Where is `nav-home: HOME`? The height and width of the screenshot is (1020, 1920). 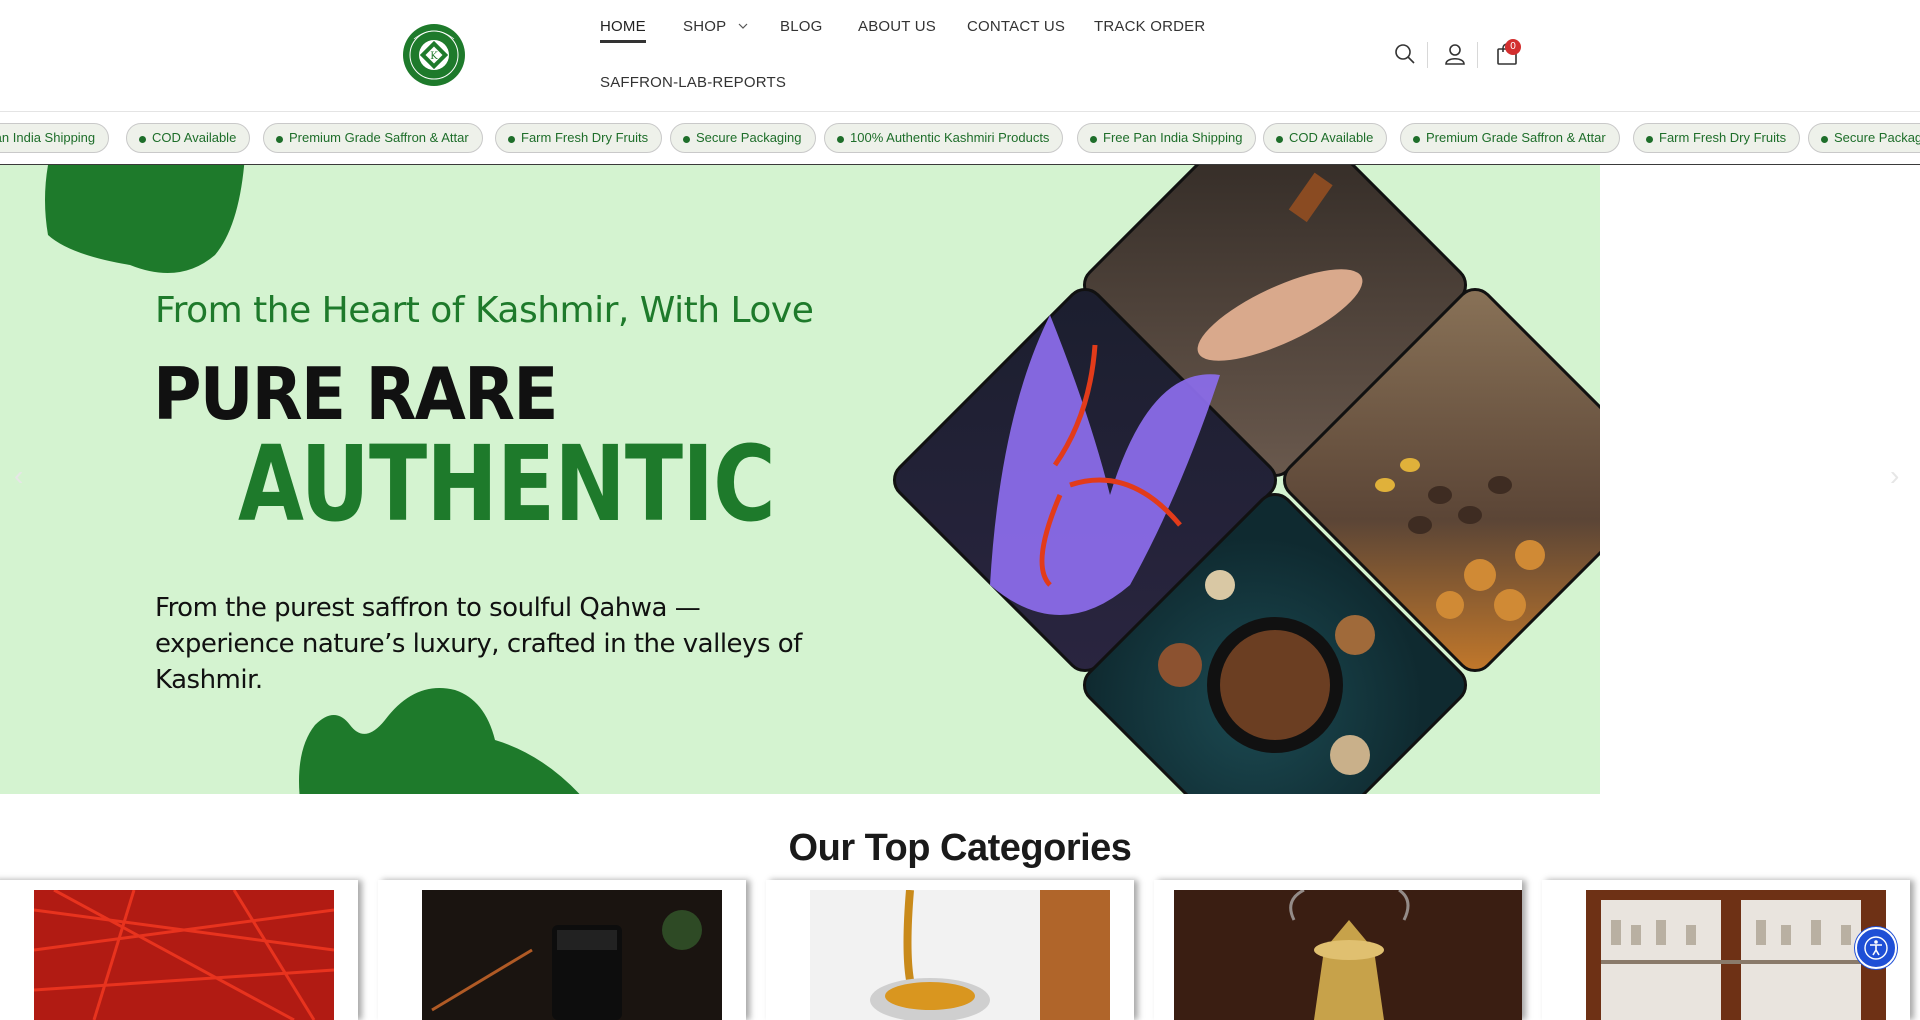
nav-home: HOME is located at coordinates (623, 30).